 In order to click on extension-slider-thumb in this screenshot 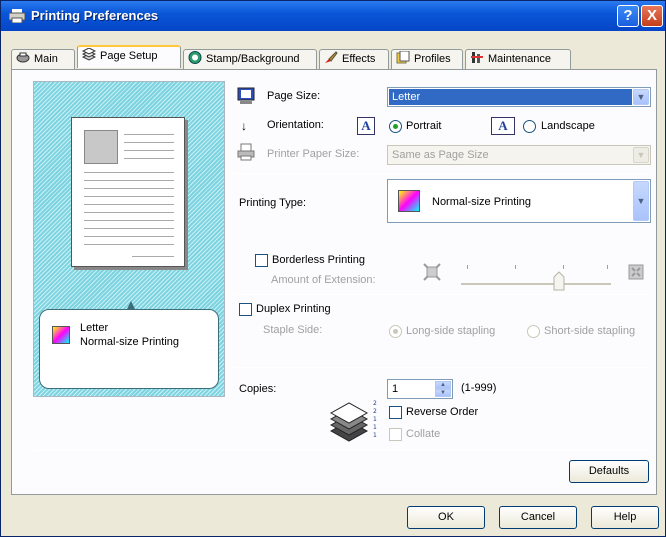, I will do `click(559, 281)`.